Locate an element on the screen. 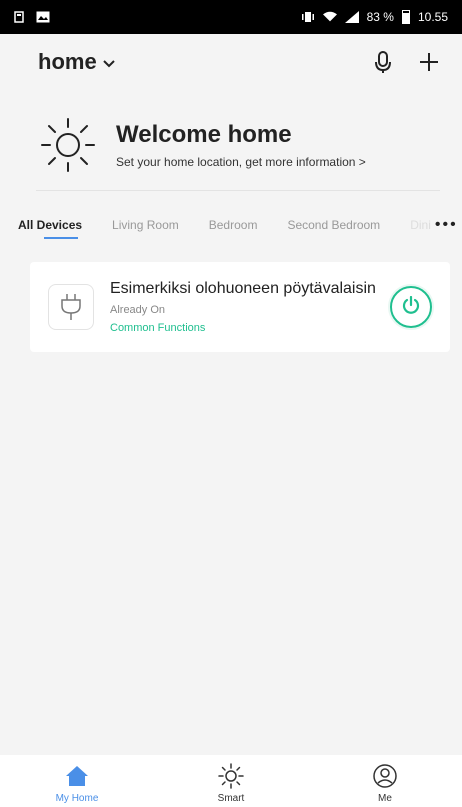 Image resolution: width=462 pixels, height=807 pixels. nav-smart: Smart is located at coordinates (231, 783).